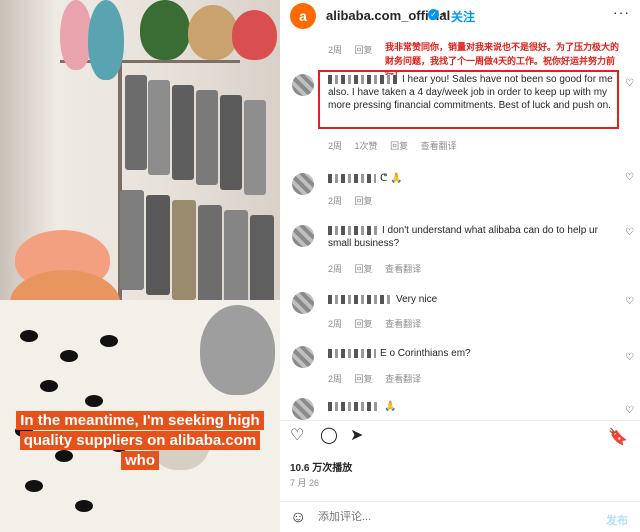  Describe the element at coordinates (617, 520) in the screenshot. I see `post-comment-button: 发布` at that location.